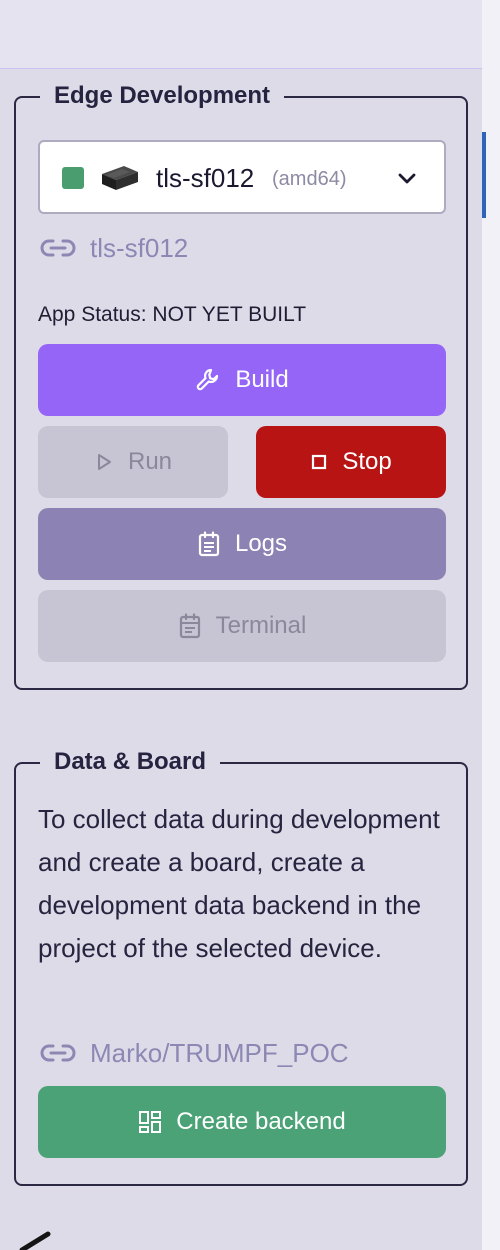 The width and height of the screenshot is (500, 1250). I want to click on create-backend-label: Create backend, so click(261, 1121).